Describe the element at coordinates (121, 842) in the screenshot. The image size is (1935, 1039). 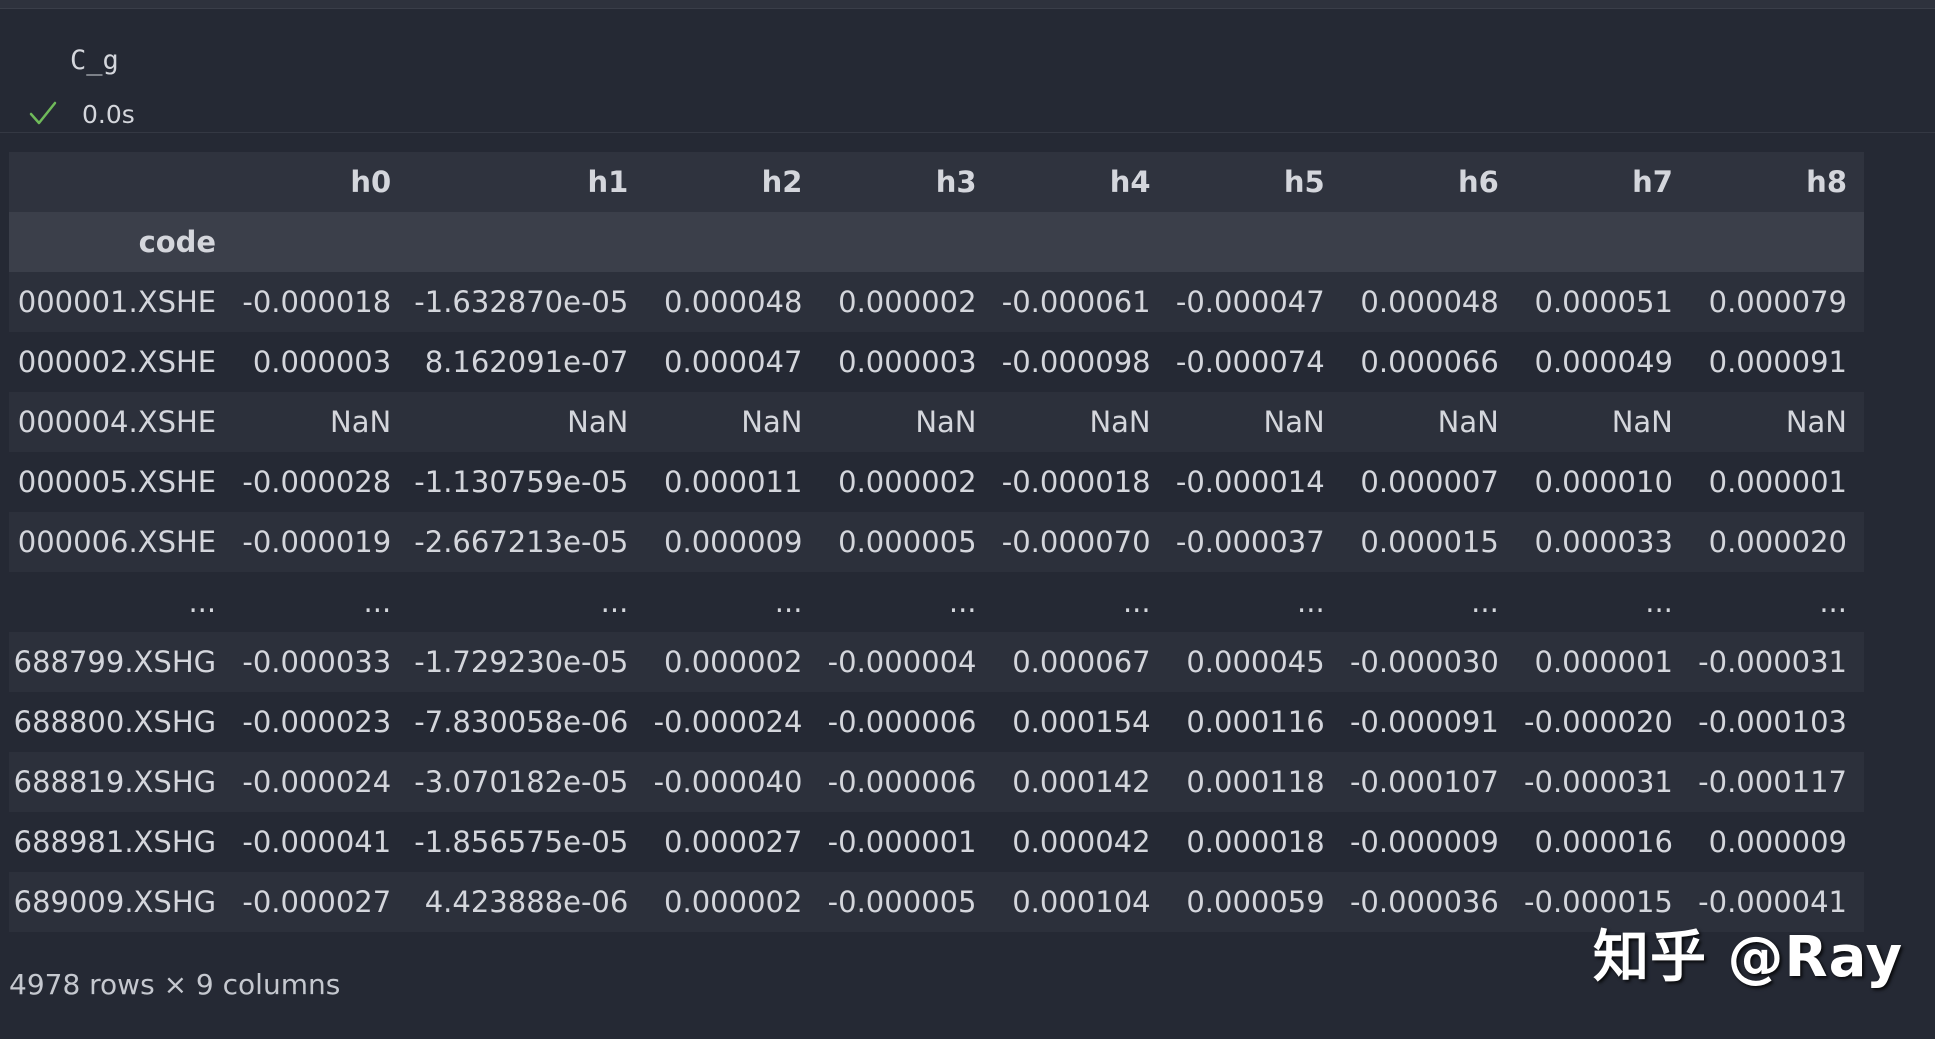
I see `row-index: 688981.XSHG` at that location.